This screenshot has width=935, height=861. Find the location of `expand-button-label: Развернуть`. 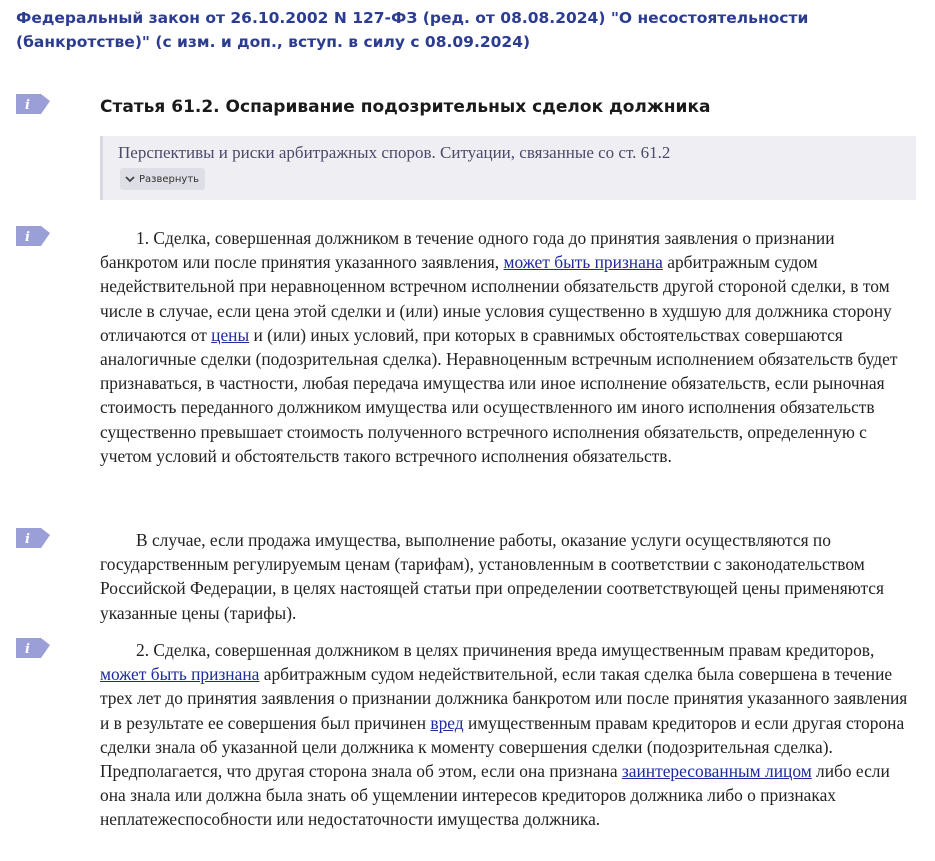

expand-button-label: Развернуть is located at coordinates (169, 179).